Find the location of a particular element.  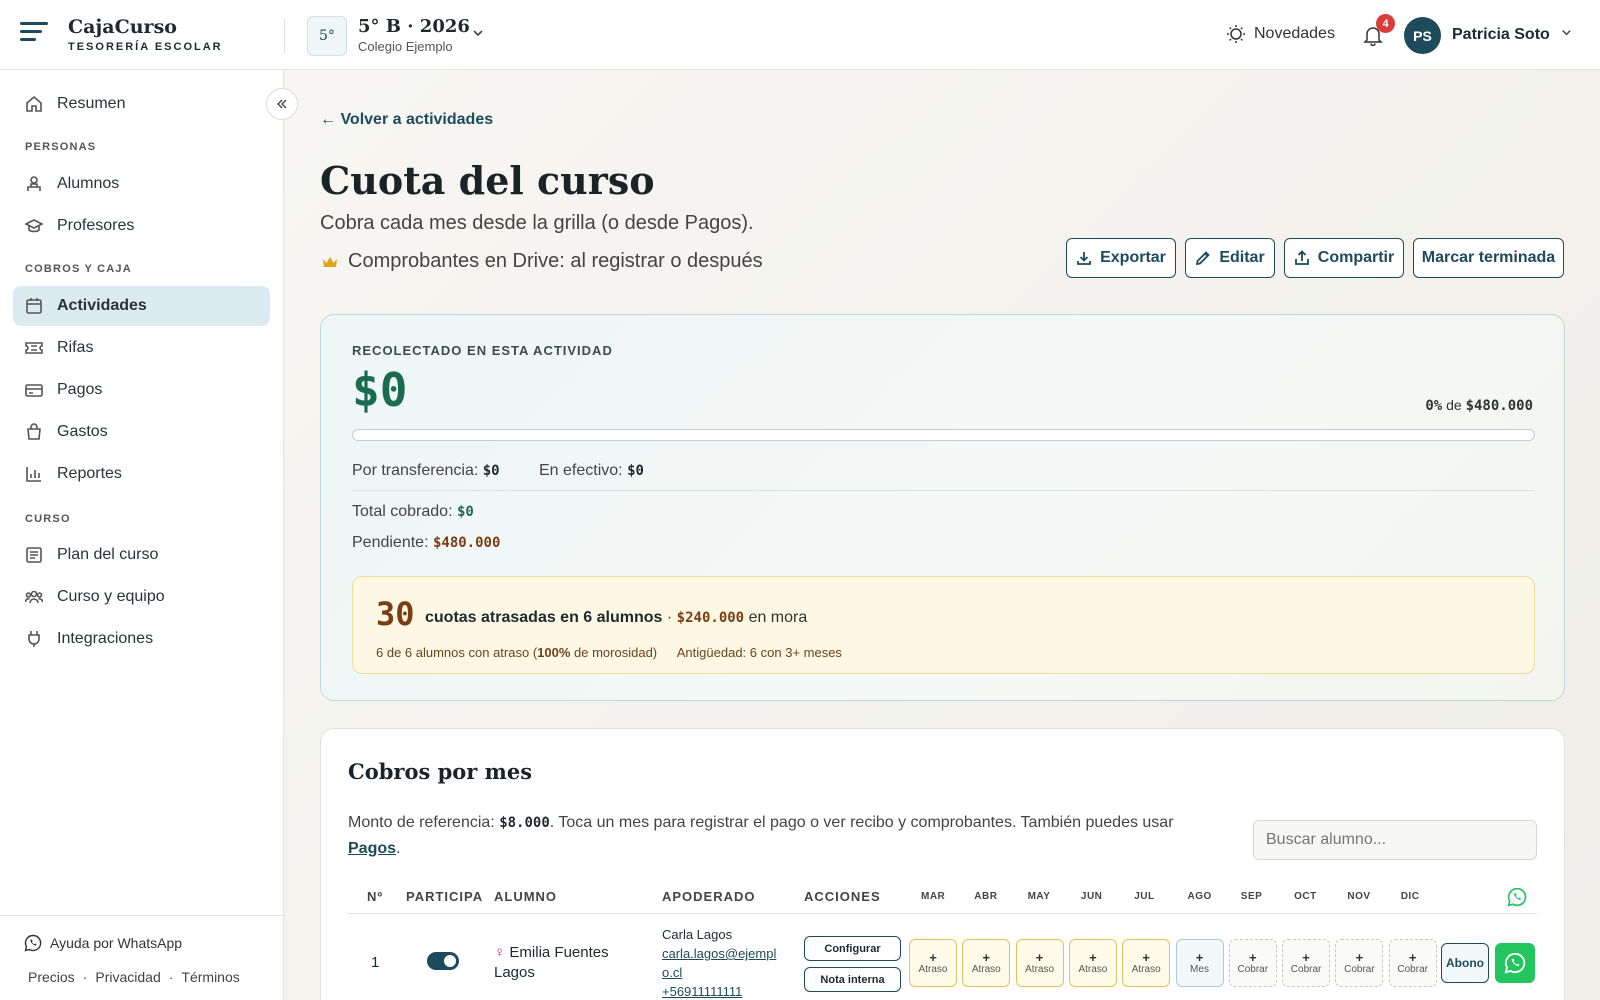

collapse-sidebar-button is located at coordinates (282, 104).